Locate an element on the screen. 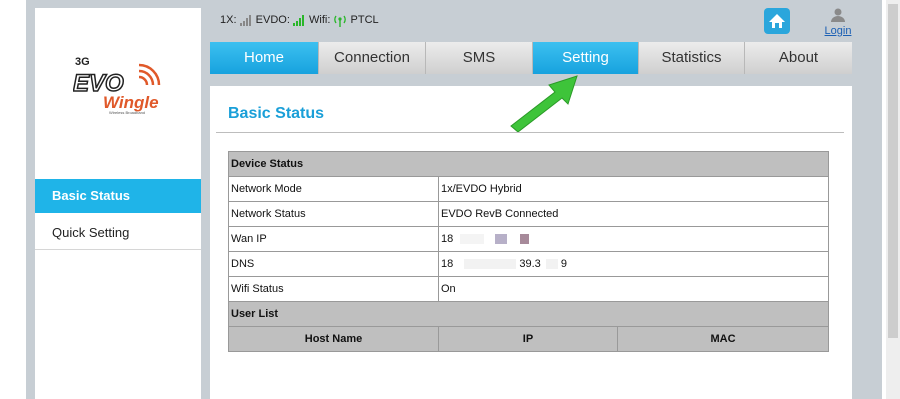 Image resolution: width=900 pixels, height=399 pixels. svg-text: Wireless Broadband is located at coordinates (127, 112).